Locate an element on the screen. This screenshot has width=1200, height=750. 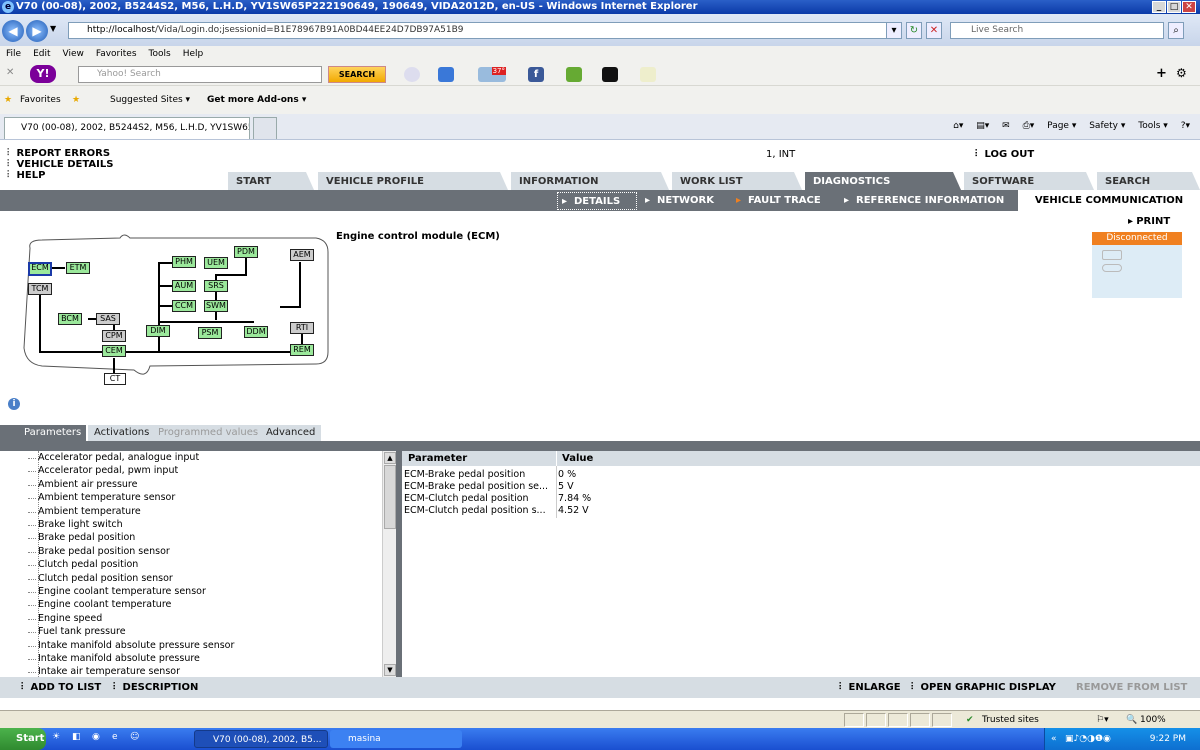
search-icon: ⌕ is located at coordinates (1176, 30).